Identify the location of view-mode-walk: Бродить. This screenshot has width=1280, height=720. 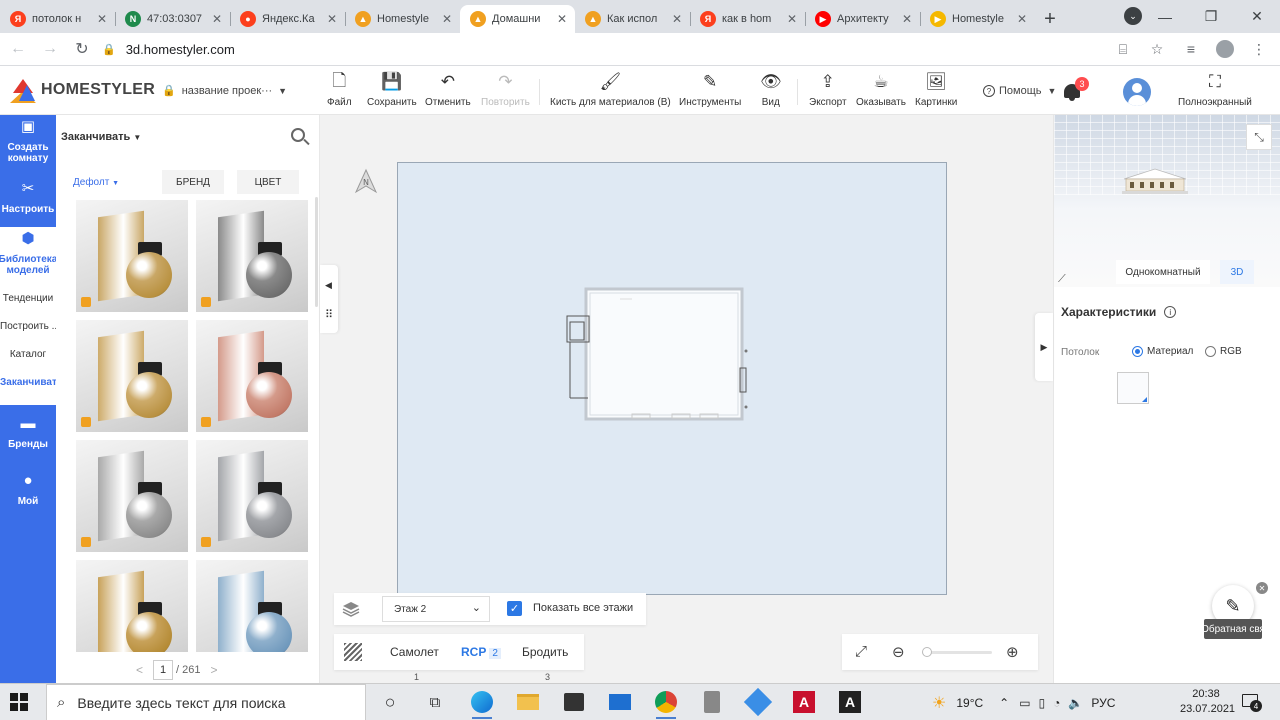
(545, 652).